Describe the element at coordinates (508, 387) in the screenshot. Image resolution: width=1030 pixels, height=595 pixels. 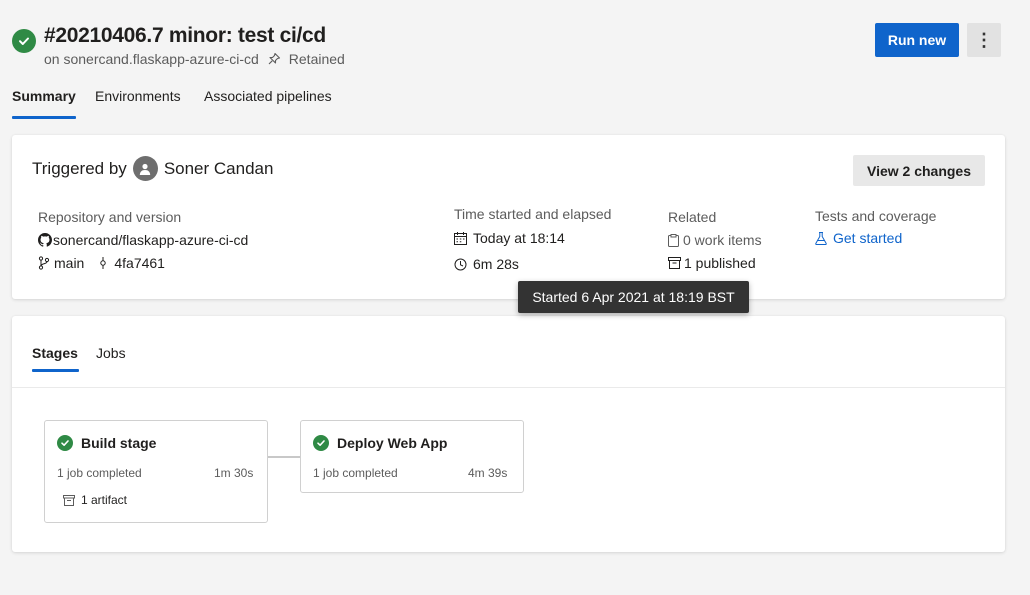
I see `stages-divider` at that location.